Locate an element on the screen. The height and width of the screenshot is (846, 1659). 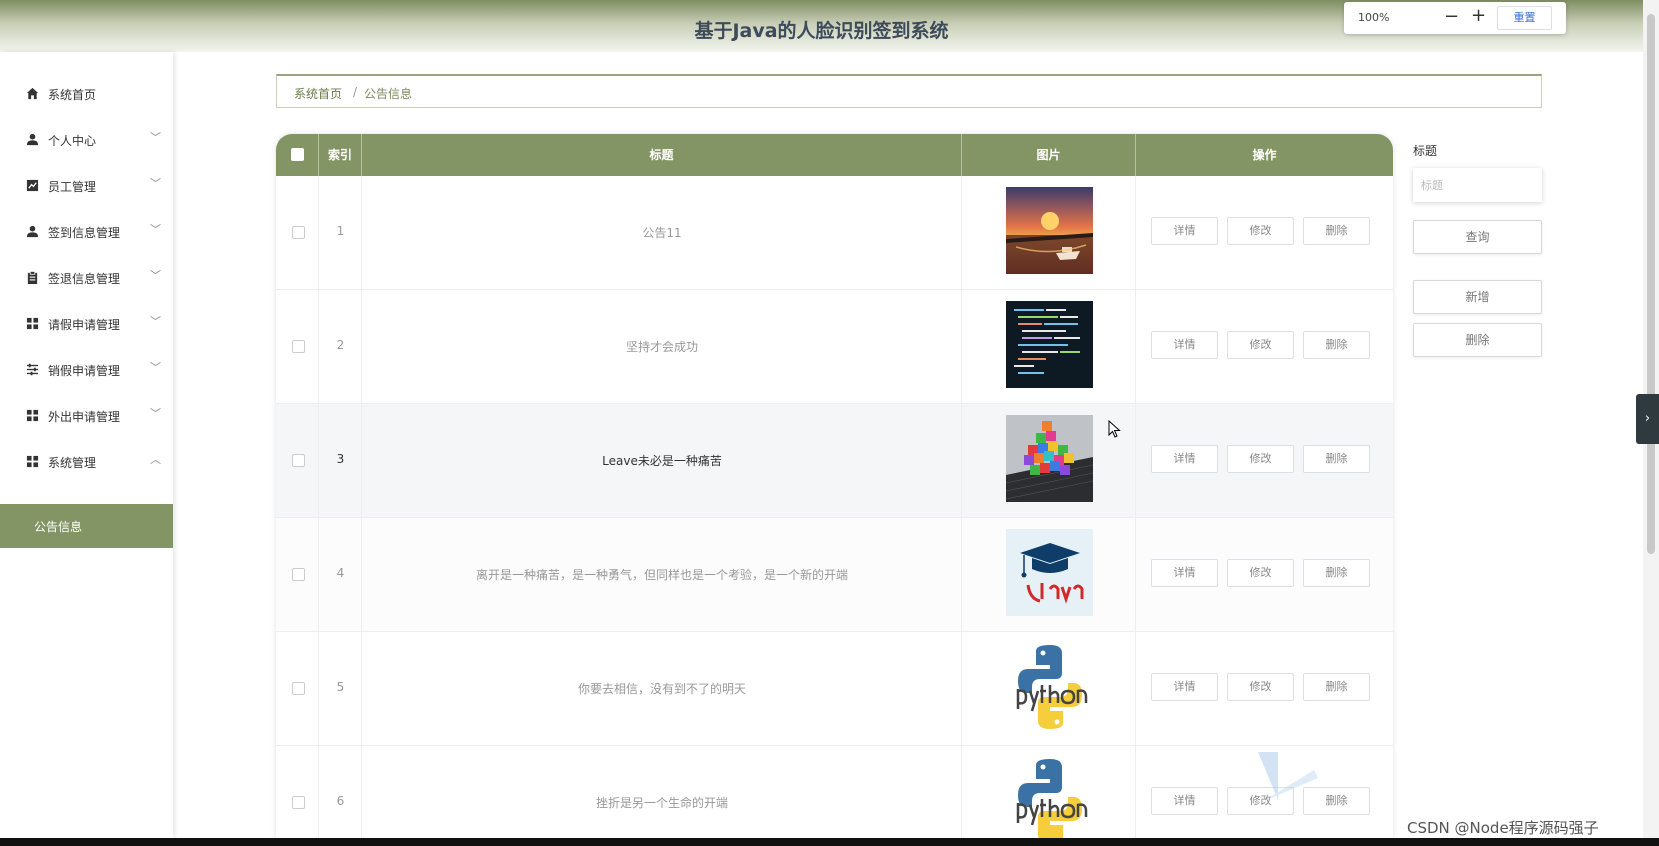
sidebar-item-label: 系统首页 is located at coordinates (72, 95).